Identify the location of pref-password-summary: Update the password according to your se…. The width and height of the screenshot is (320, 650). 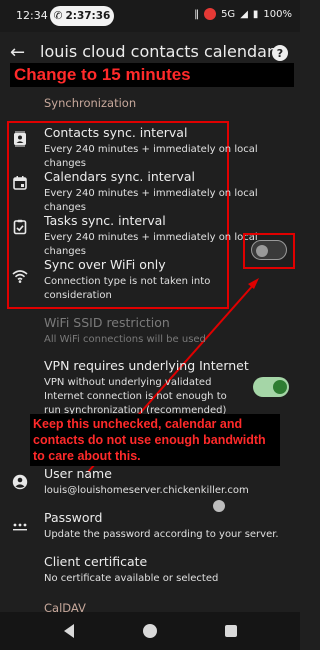
(161, 534).